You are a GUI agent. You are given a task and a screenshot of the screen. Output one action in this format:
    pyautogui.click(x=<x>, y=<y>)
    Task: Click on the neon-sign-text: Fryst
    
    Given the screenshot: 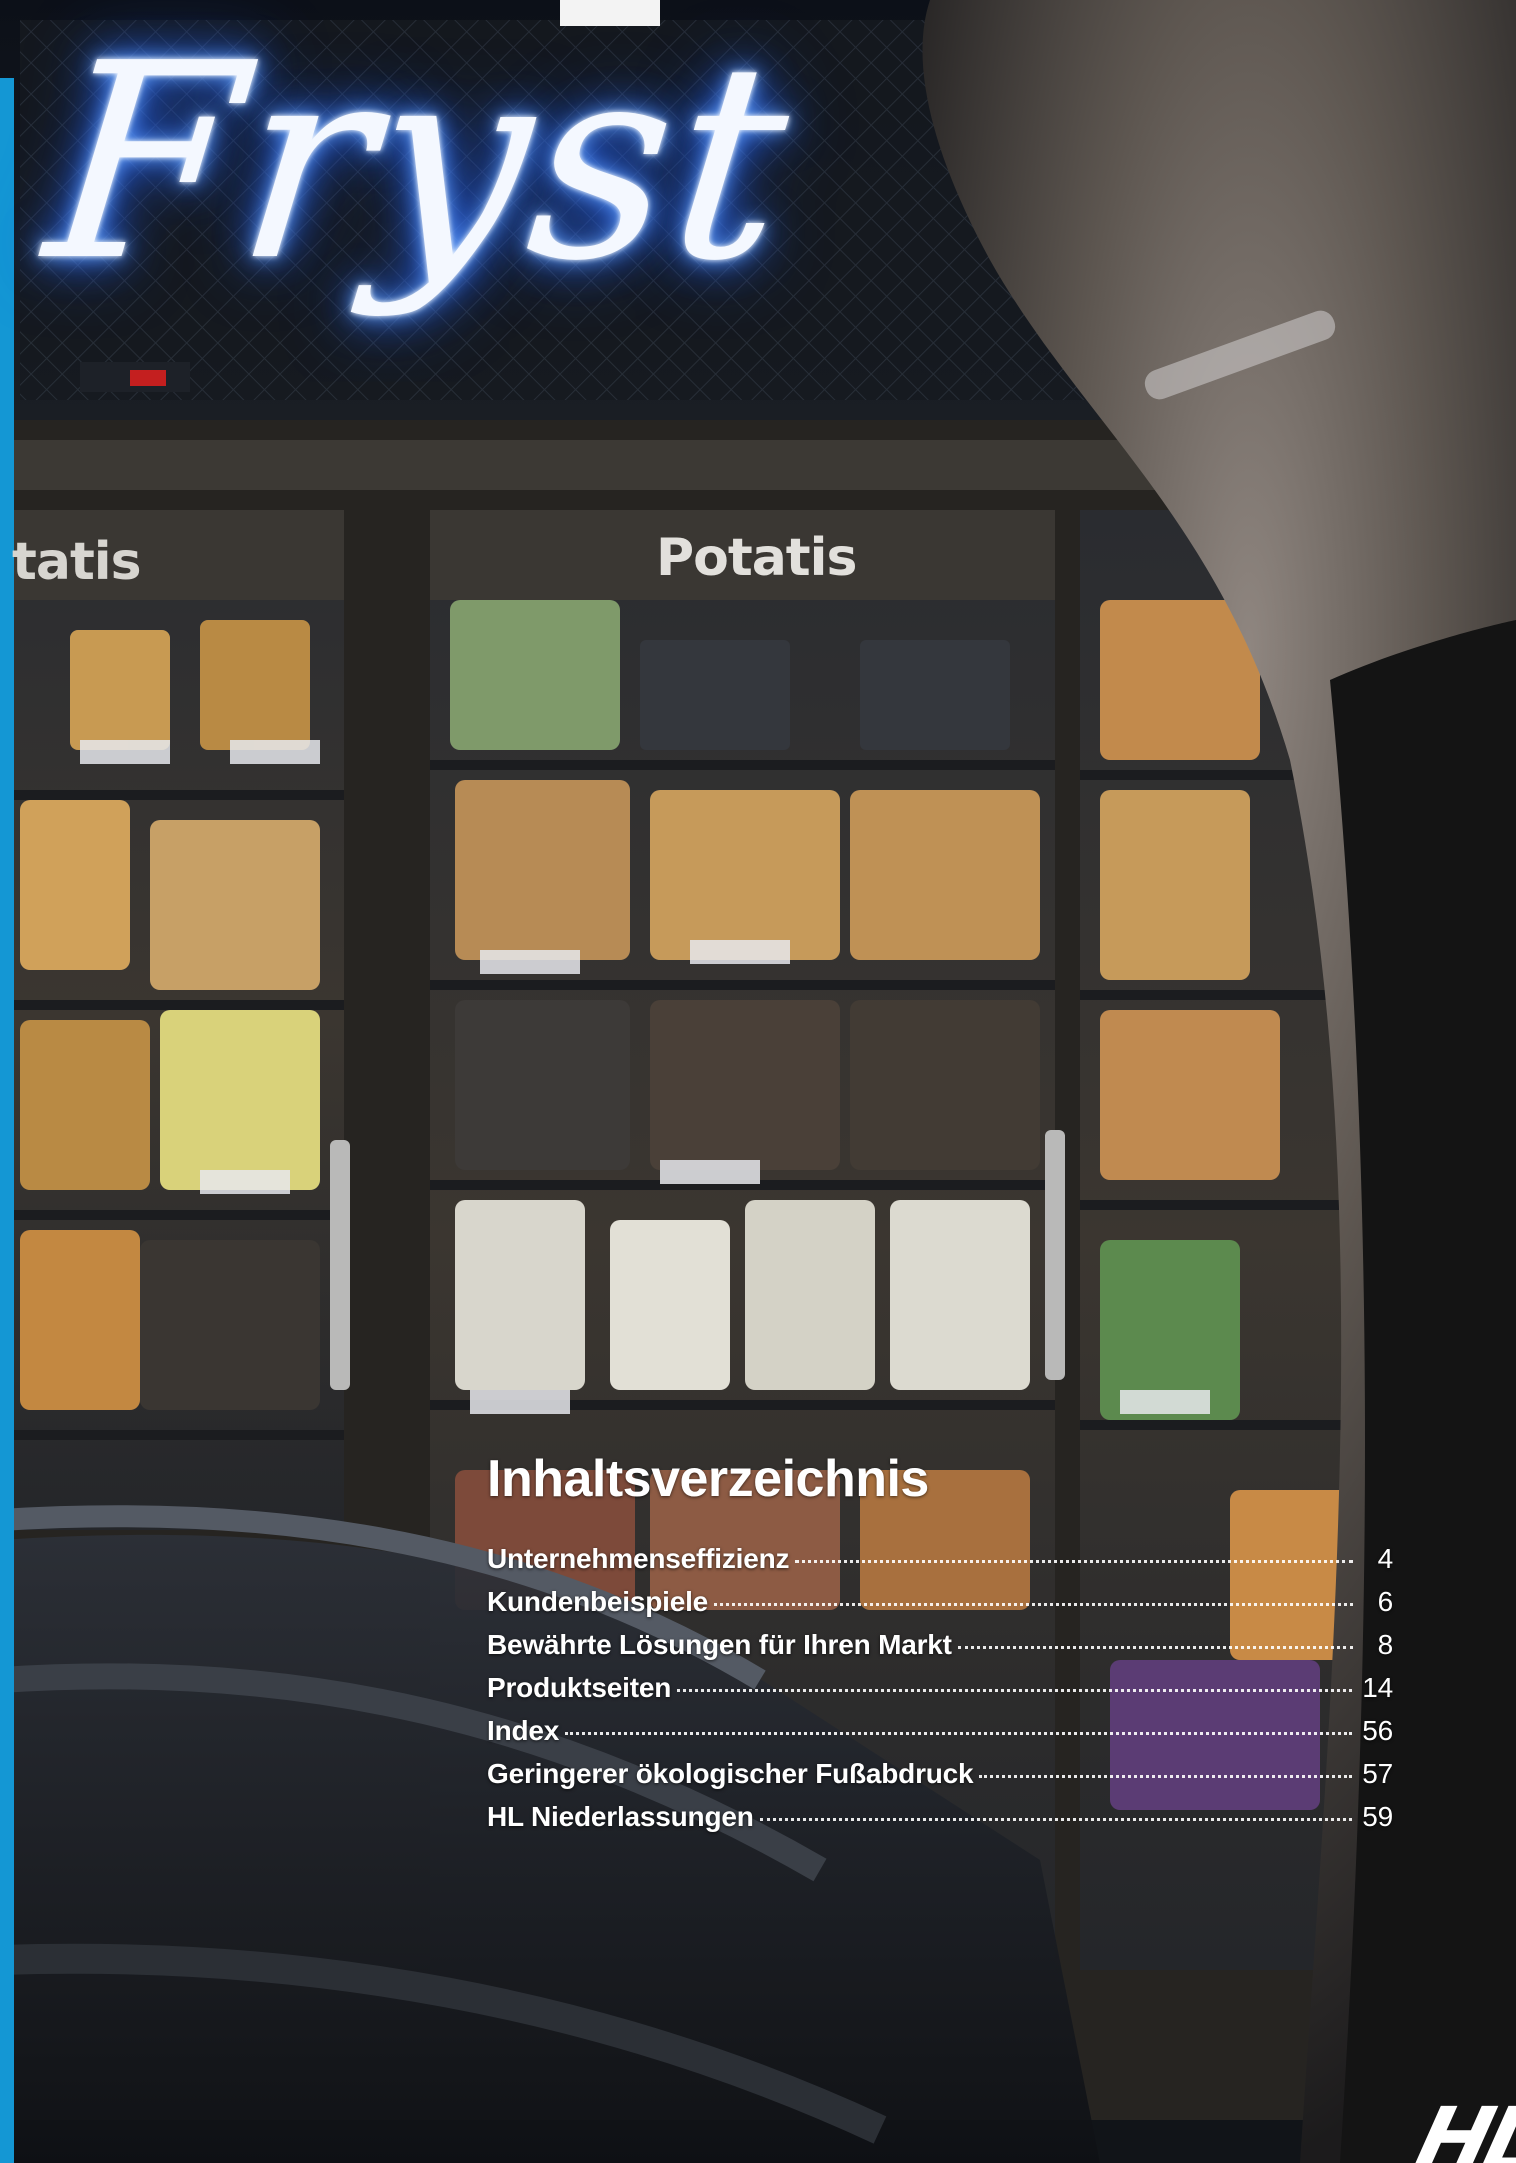 What is the action you would take?
    pyautogui.click(x=420, y=162)
    